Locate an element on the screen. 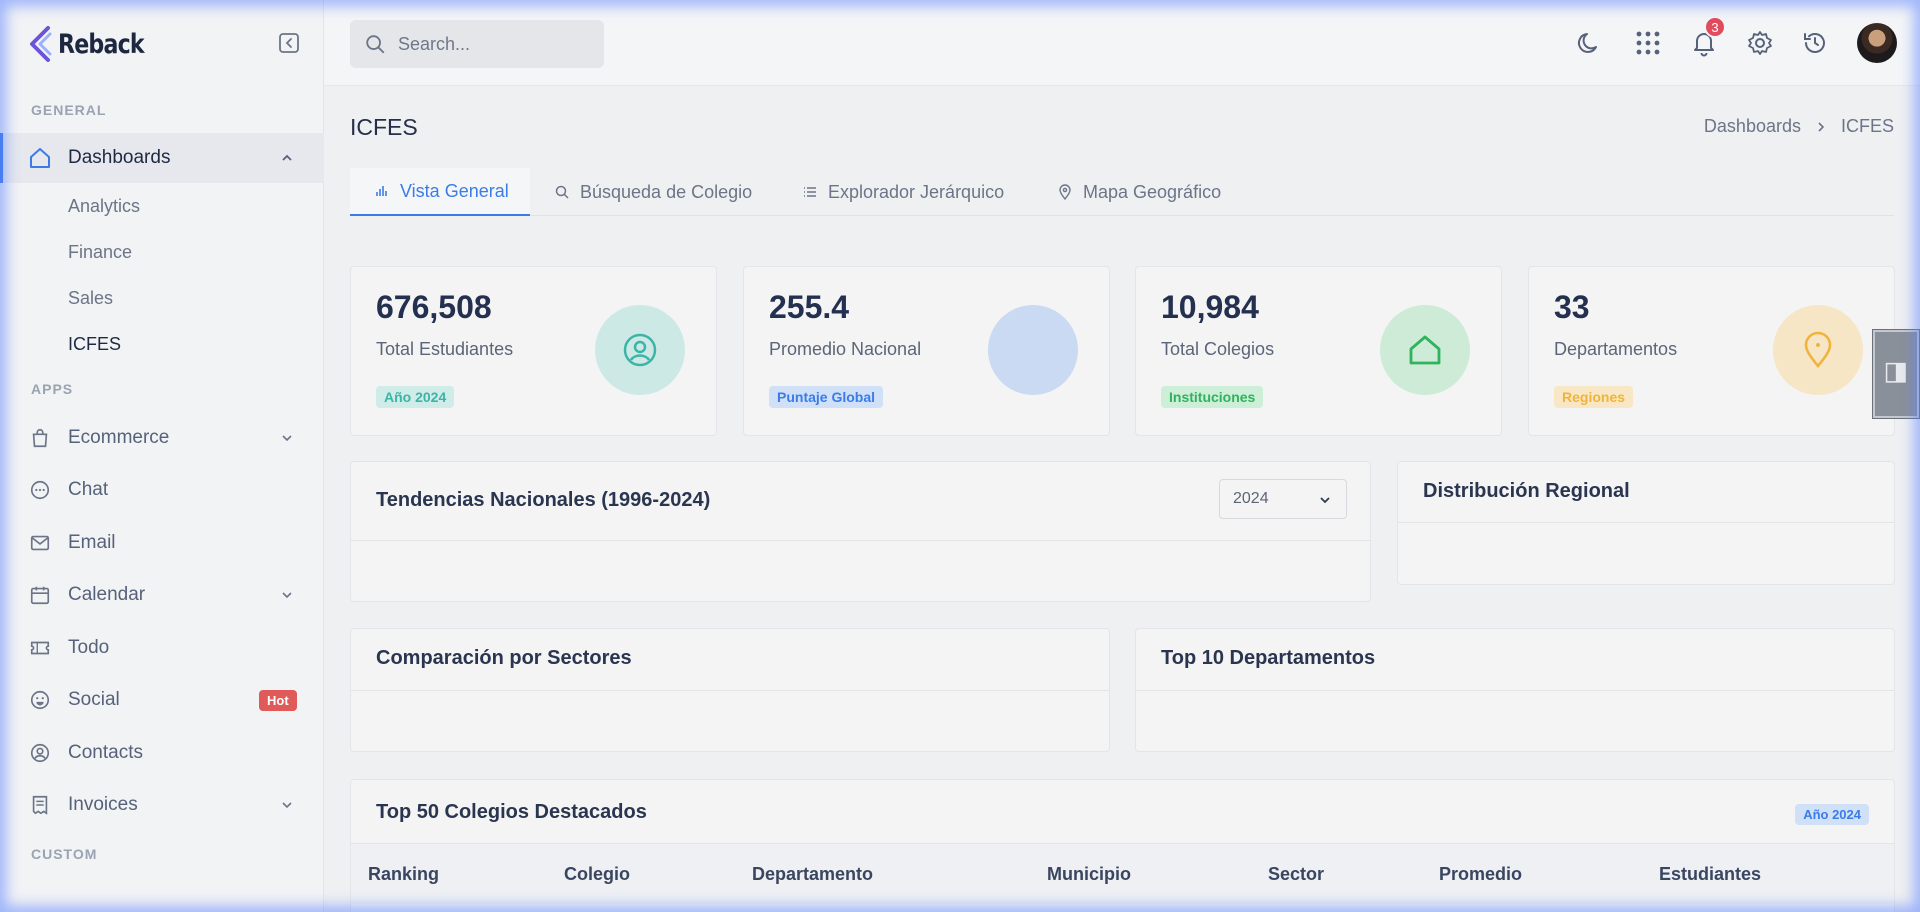 The width and height of the screenshot is (1920, 912). breadcrumb-item-current: ICFES is located at coordinates (1867, 126).